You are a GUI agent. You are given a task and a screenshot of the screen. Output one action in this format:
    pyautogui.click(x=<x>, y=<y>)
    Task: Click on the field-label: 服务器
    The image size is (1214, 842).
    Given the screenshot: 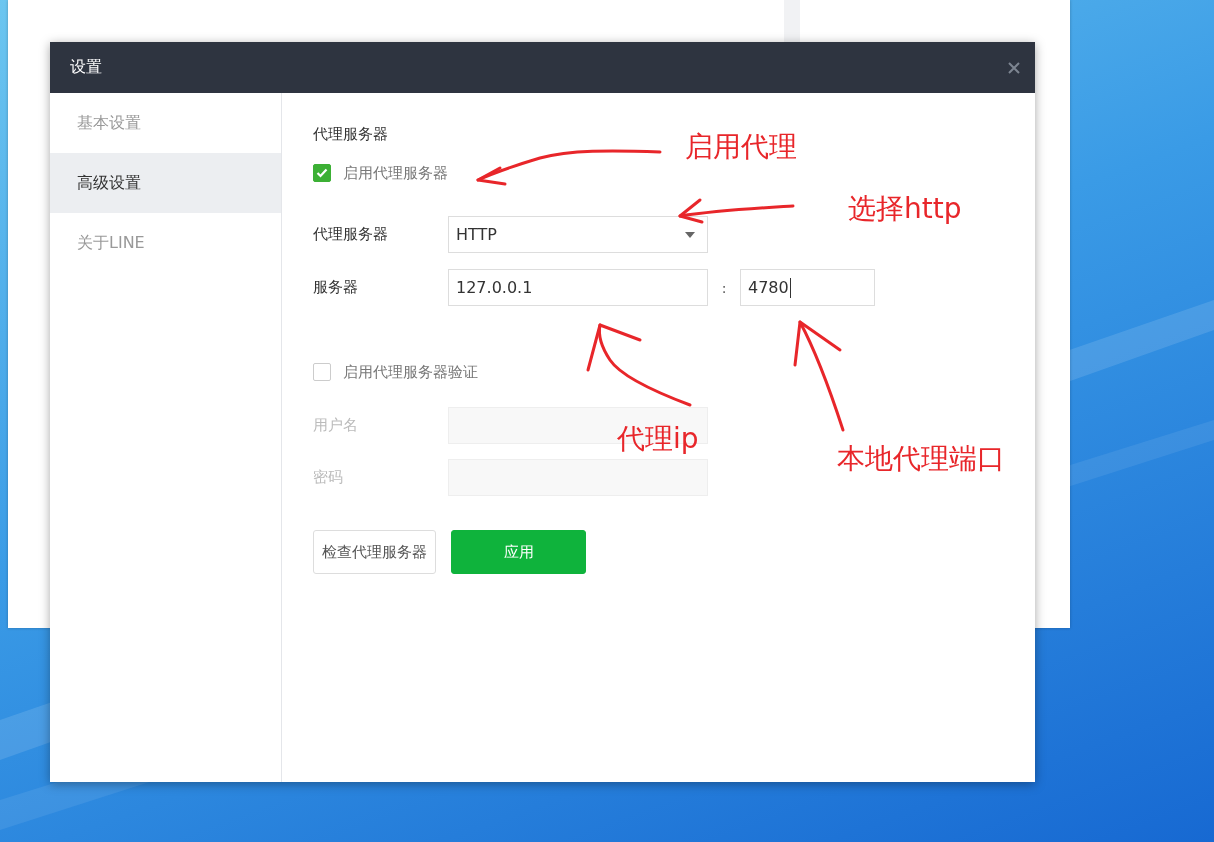 What is the action you would take?
    pyautogui.click(x=336, y=287)
    